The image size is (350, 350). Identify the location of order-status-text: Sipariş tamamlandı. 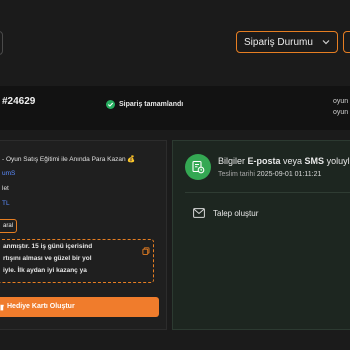
(151, 104).